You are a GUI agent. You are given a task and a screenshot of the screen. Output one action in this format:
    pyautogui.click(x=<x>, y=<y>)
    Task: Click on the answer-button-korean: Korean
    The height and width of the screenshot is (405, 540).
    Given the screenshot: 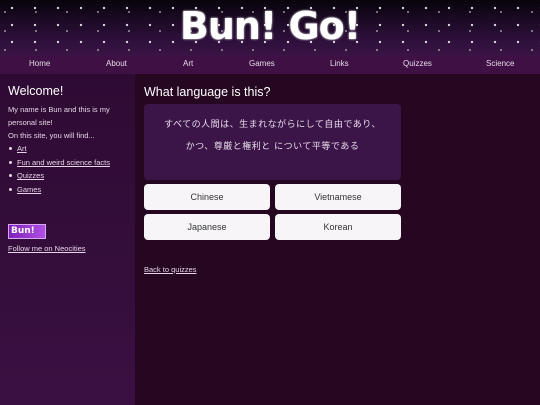 What is the action you would take?
    pyautogui.click(x=338, y=227)
    